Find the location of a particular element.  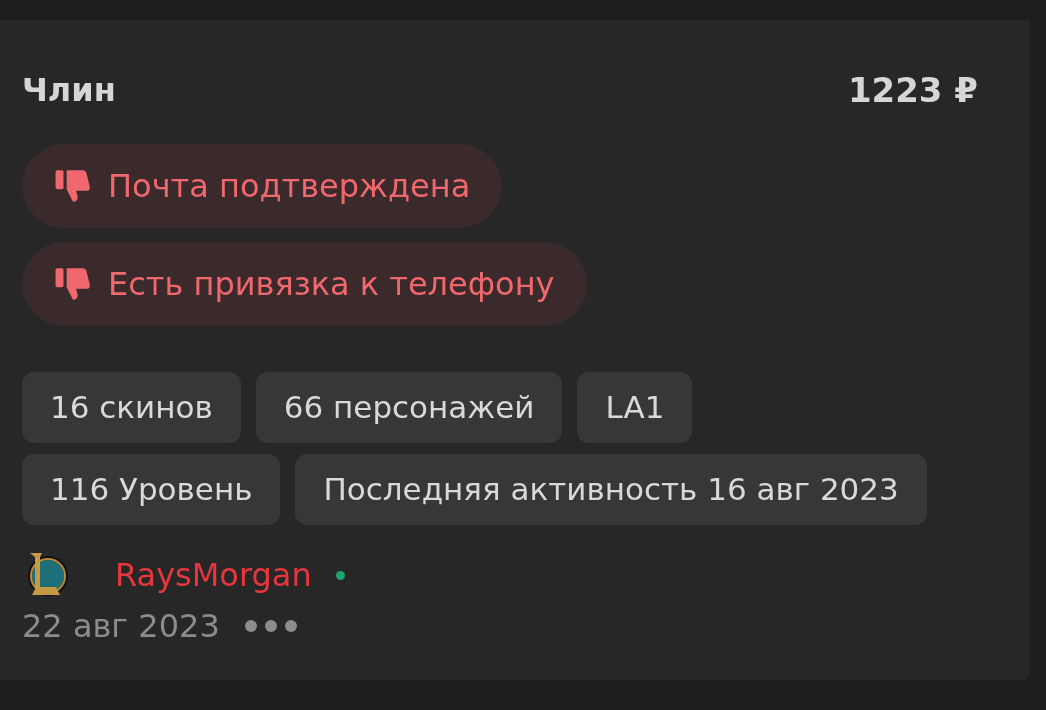

info-tag: 66 персонажей is located at coordinates (409, 407).